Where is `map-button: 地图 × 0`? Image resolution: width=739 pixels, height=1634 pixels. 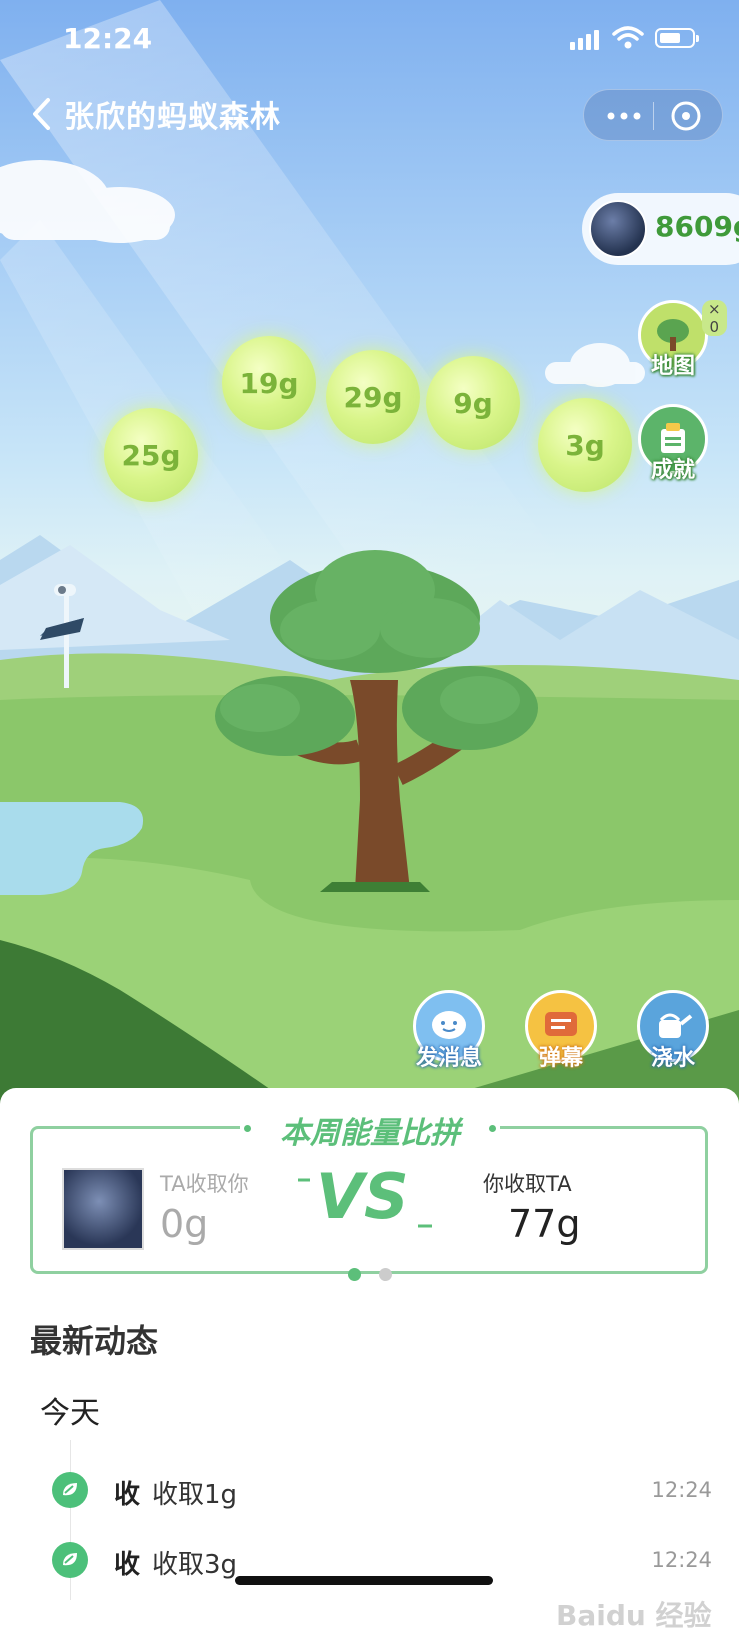
map-button: 地图 × 0 is located at coordinates (681, 340).